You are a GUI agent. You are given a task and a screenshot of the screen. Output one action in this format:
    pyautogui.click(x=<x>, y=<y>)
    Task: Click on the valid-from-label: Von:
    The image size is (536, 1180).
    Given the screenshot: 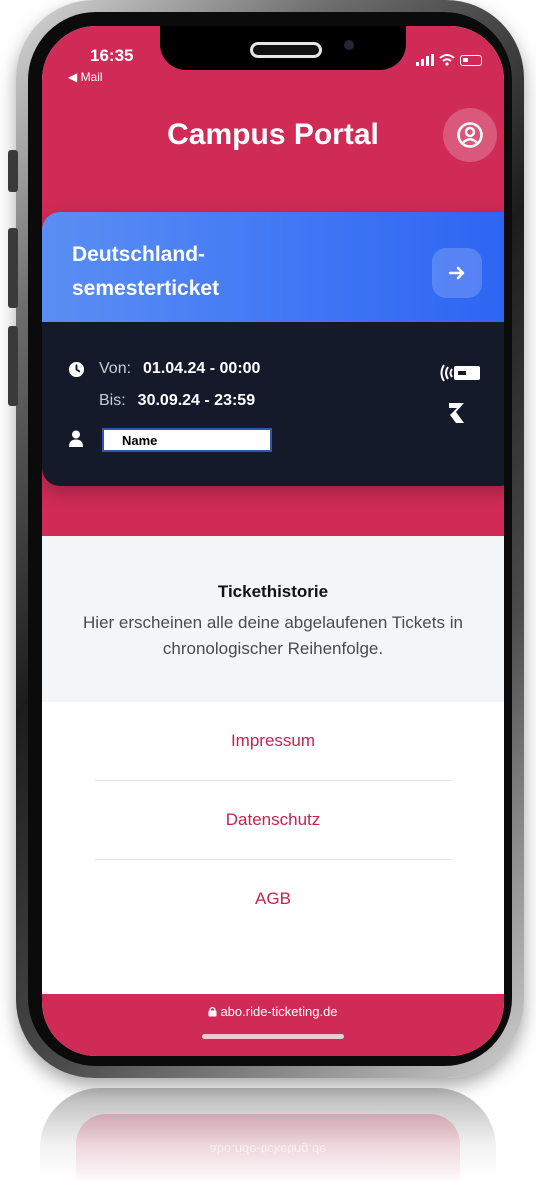 What is the action you would take?
    pyautogui.click(x=115, y=368)
    